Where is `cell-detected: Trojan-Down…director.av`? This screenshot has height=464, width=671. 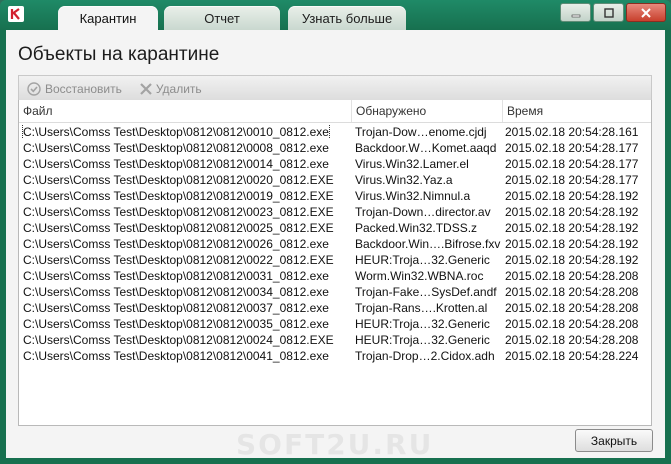
cell-detected: Trojan-Down…director.av is located at coordinates (426, 212).